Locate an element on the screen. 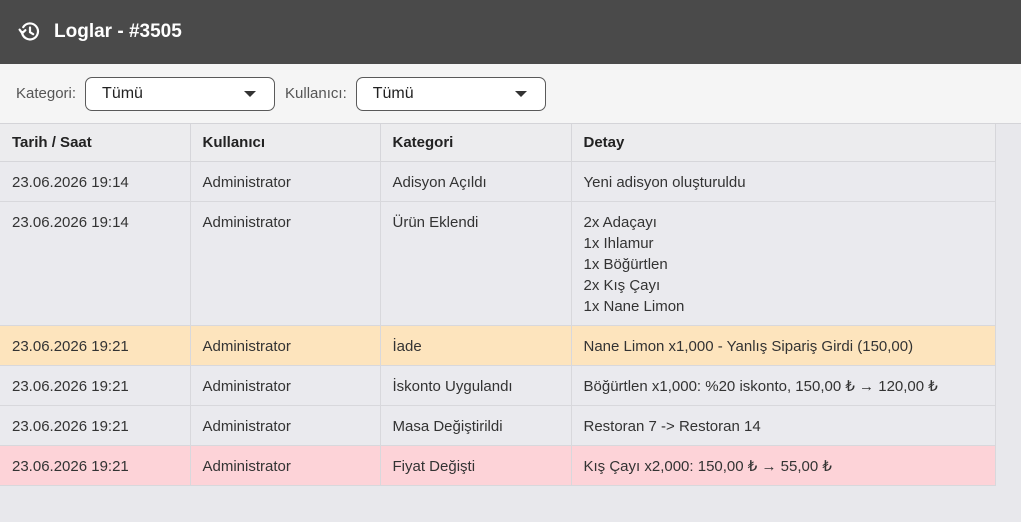 This screenshot has width=1021, height=522. detail-line: Restoran 7 -> Restoran 14 is located at coordinates (672, 426).